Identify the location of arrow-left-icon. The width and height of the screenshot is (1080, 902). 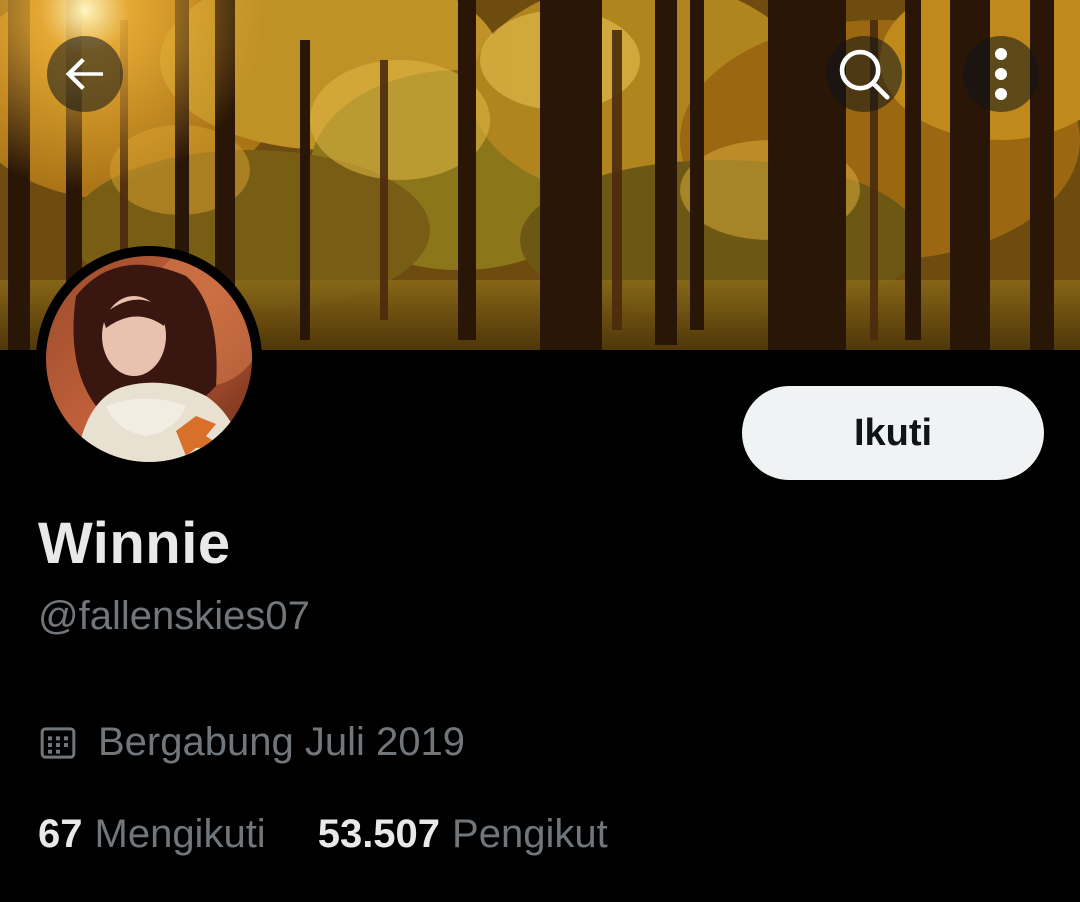
(84, 74).